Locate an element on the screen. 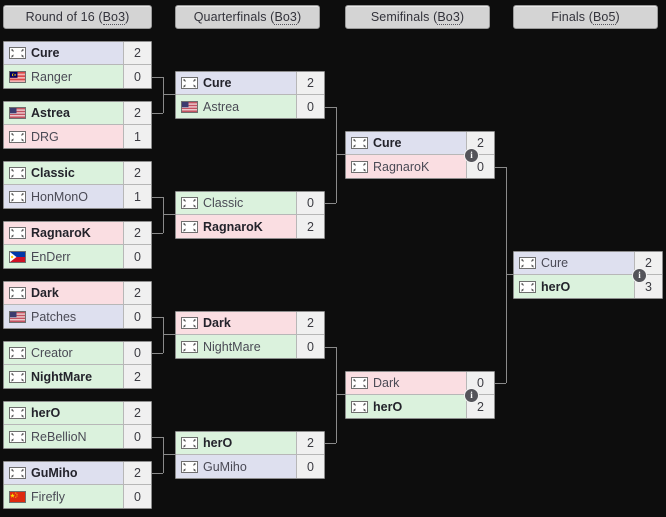 This screenshot has height=517, width=666. team-name: Firefly is located at coordinates (48, 497).